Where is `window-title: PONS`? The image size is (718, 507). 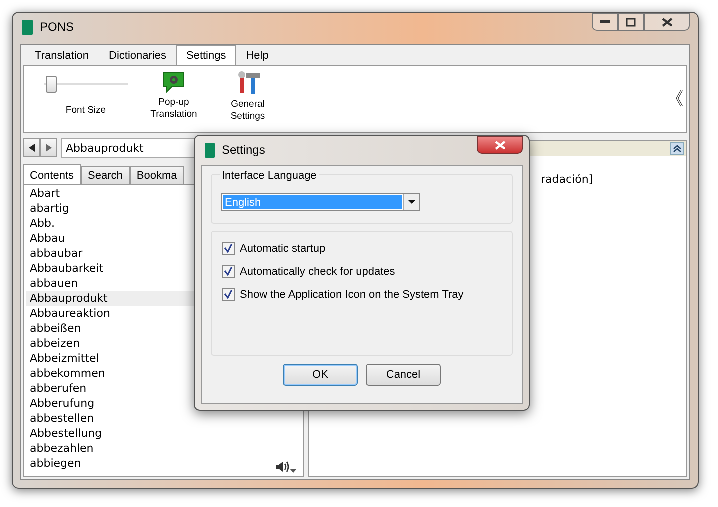 window-title: PONS is located at coordinates (57, 27).